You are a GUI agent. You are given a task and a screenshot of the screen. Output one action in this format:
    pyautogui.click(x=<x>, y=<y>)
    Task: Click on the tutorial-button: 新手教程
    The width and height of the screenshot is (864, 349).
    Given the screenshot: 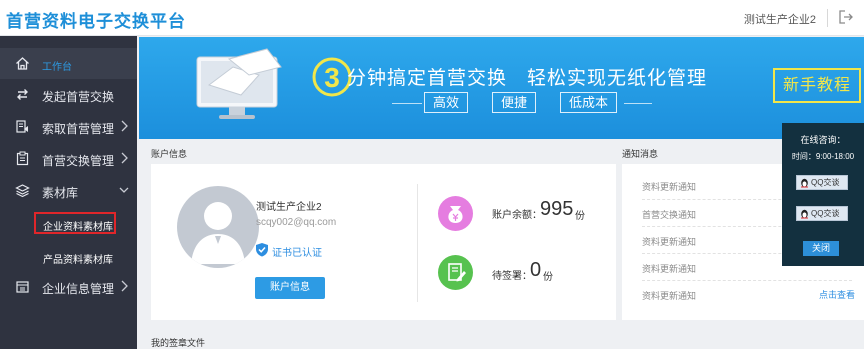 What is the action you would take?
    pyautogui.click(x=817, y=85)
    